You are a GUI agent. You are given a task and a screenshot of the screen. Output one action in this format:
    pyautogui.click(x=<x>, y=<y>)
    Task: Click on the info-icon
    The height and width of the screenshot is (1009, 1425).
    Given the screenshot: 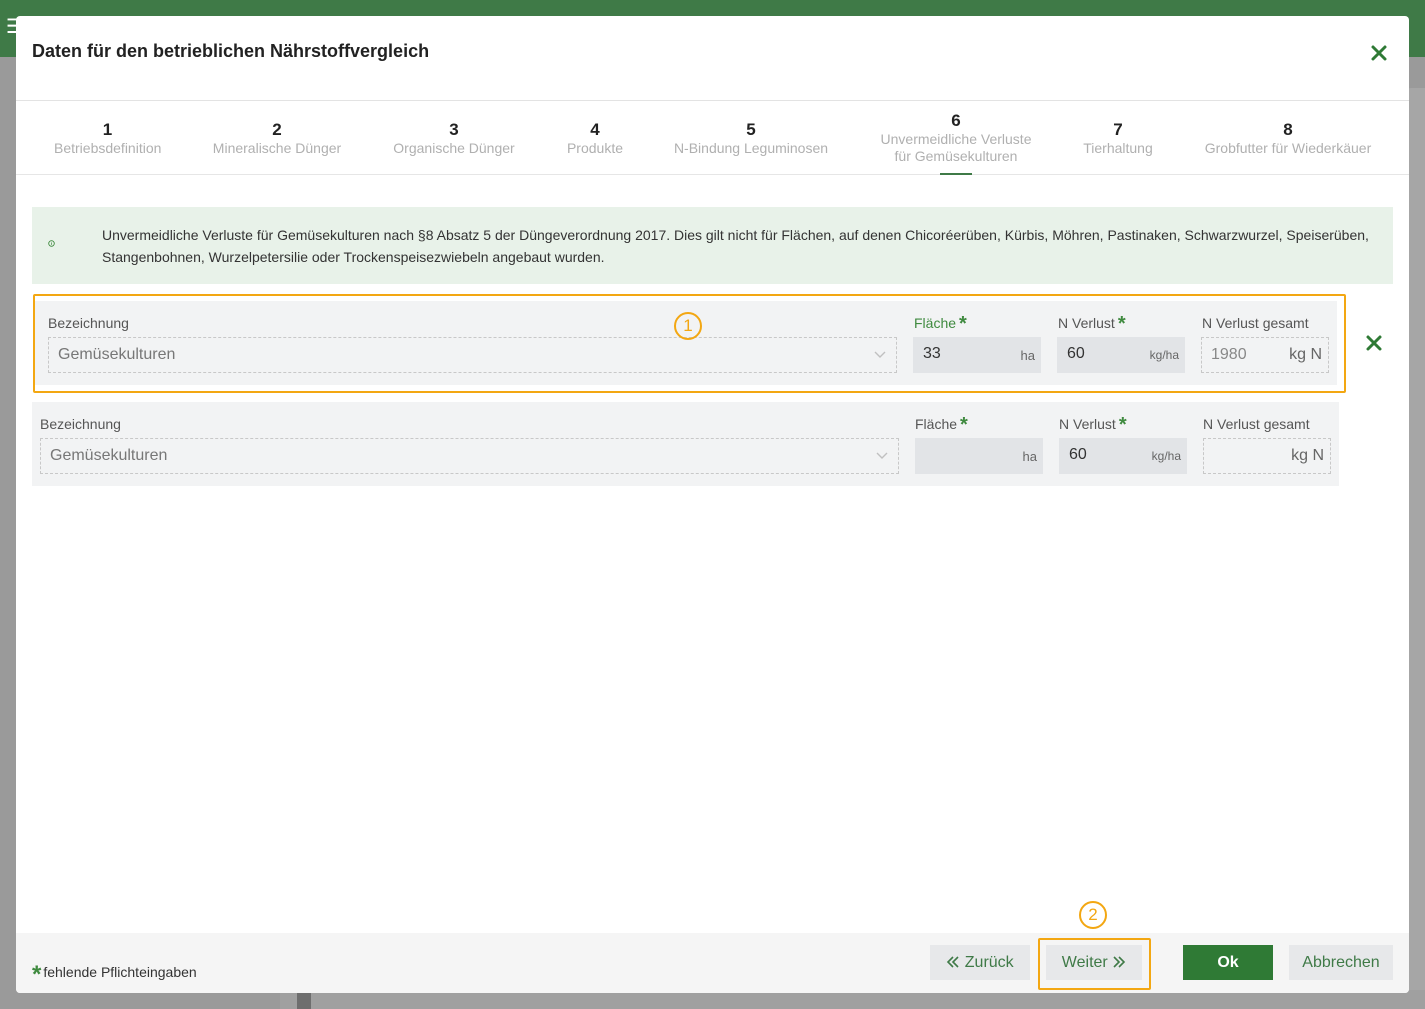 What is the action you would take?
    pyautogui.click(x=51, y=243)
    